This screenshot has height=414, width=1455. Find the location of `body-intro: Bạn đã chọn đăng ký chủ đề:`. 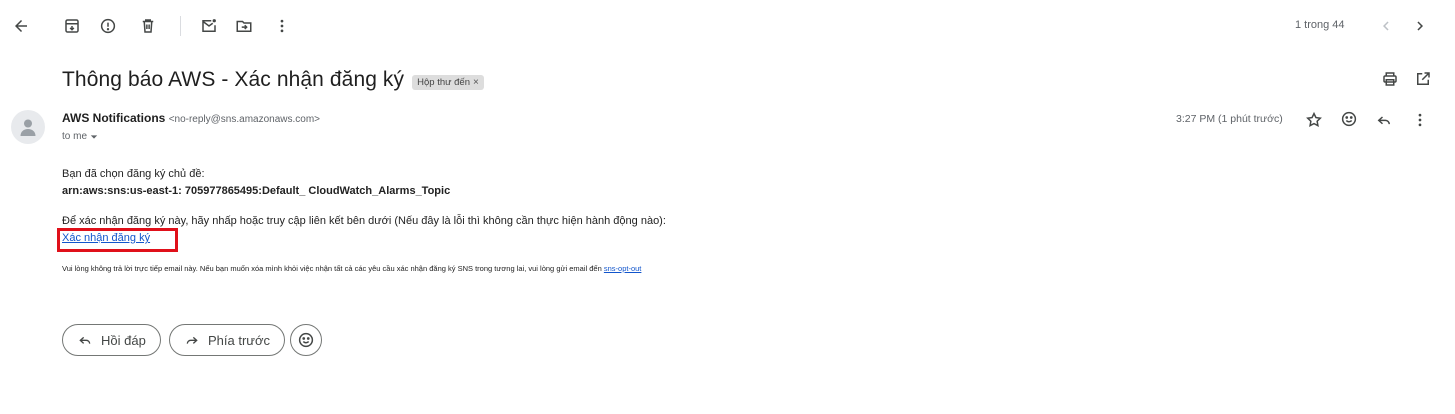

body-intro: Bạn đã chọn đăng ký chủ đề: is located at coordinates (133, 174).